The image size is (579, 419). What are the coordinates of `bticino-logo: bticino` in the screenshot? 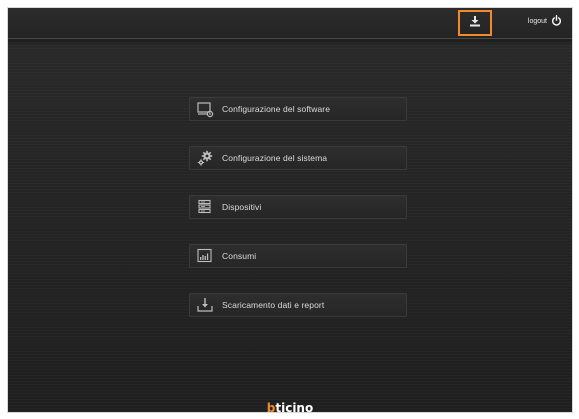 It's located at (290, 406).